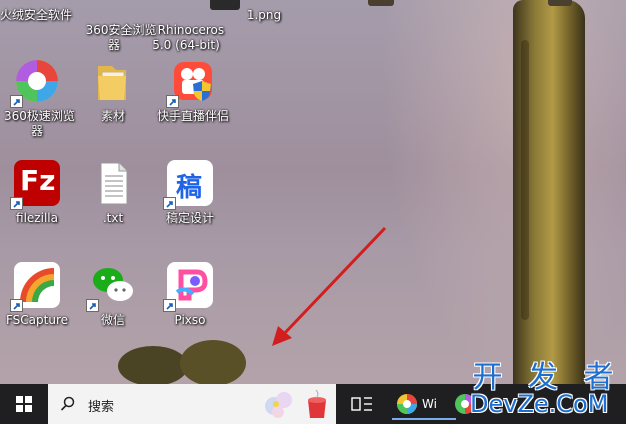  I want to click on taskbar-app-label: Wi, so click(429, 404).